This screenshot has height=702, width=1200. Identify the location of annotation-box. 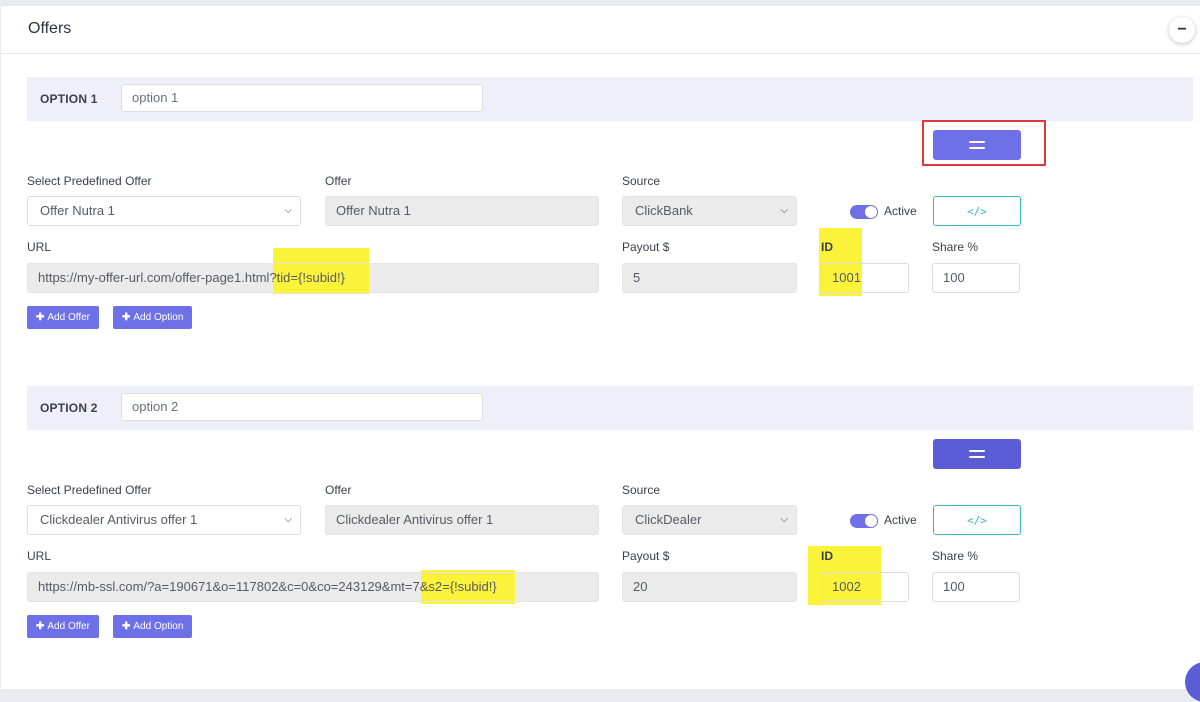
(984, 143).